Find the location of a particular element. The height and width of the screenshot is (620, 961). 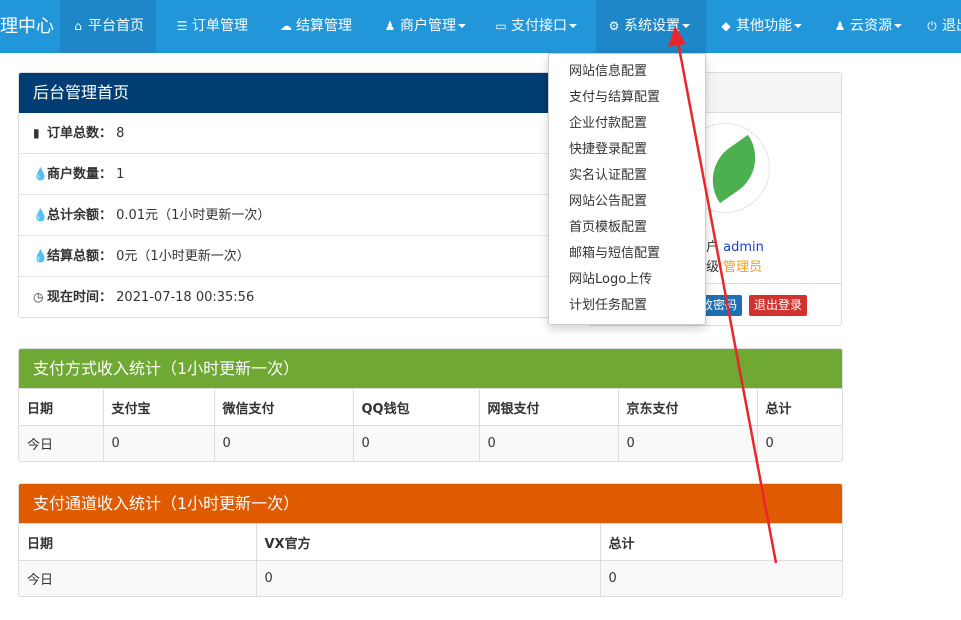

annotation-arrow is located at coordinates (723, 295).